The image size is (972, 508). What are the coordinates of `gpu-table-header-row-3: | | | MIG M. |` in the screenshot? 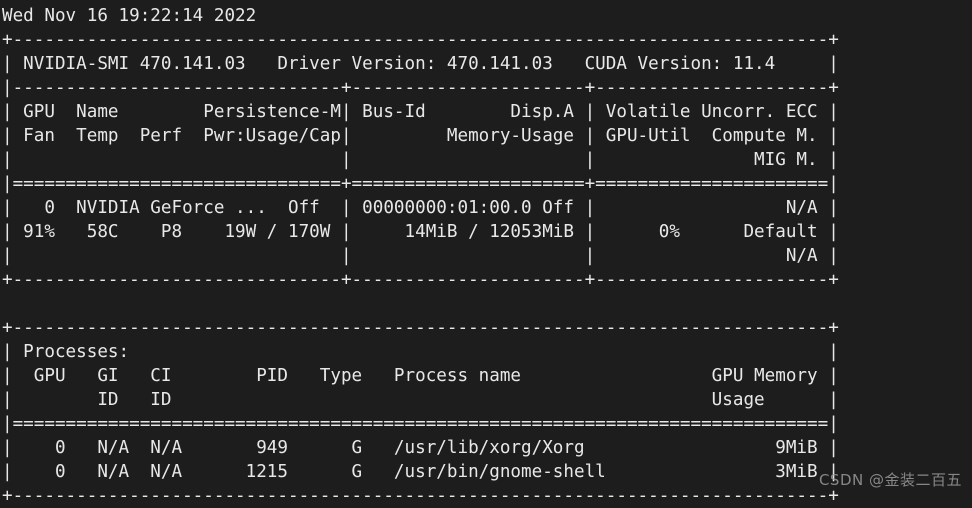 It's located at (420, 160).